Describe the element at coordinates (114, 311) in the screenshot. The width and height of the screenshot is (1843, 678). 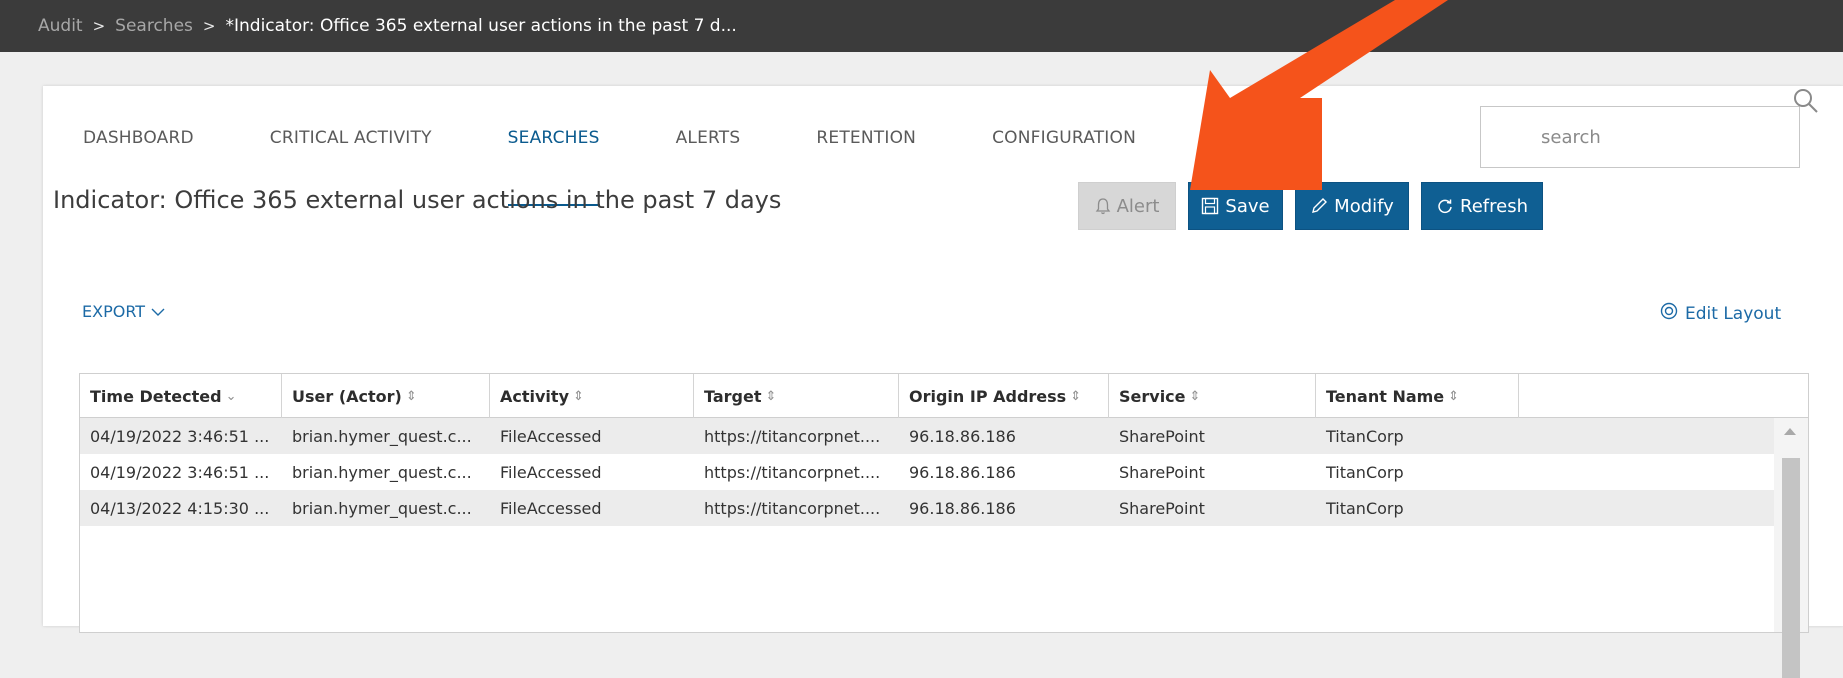
I see `export-label: EXPORT` at that location.